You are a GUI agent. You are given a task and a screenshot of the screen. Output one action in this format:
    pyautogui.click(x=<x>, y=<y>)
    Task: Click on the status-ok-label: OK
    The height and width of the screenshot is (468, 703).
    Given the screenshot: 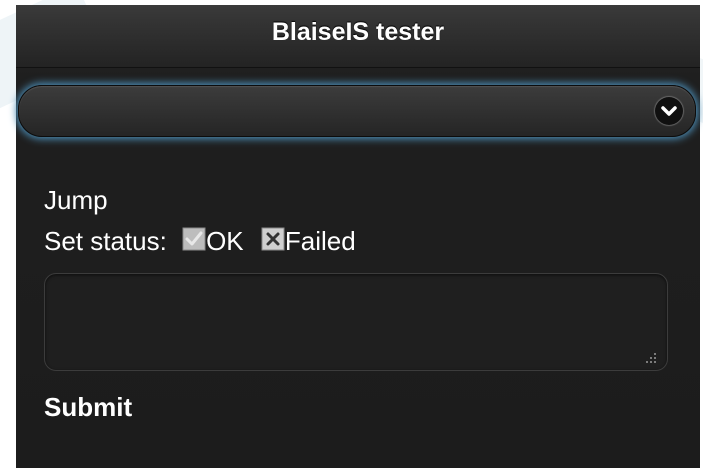 What is the action you would take?
    pyautogui.click(x=225, y=241)
    